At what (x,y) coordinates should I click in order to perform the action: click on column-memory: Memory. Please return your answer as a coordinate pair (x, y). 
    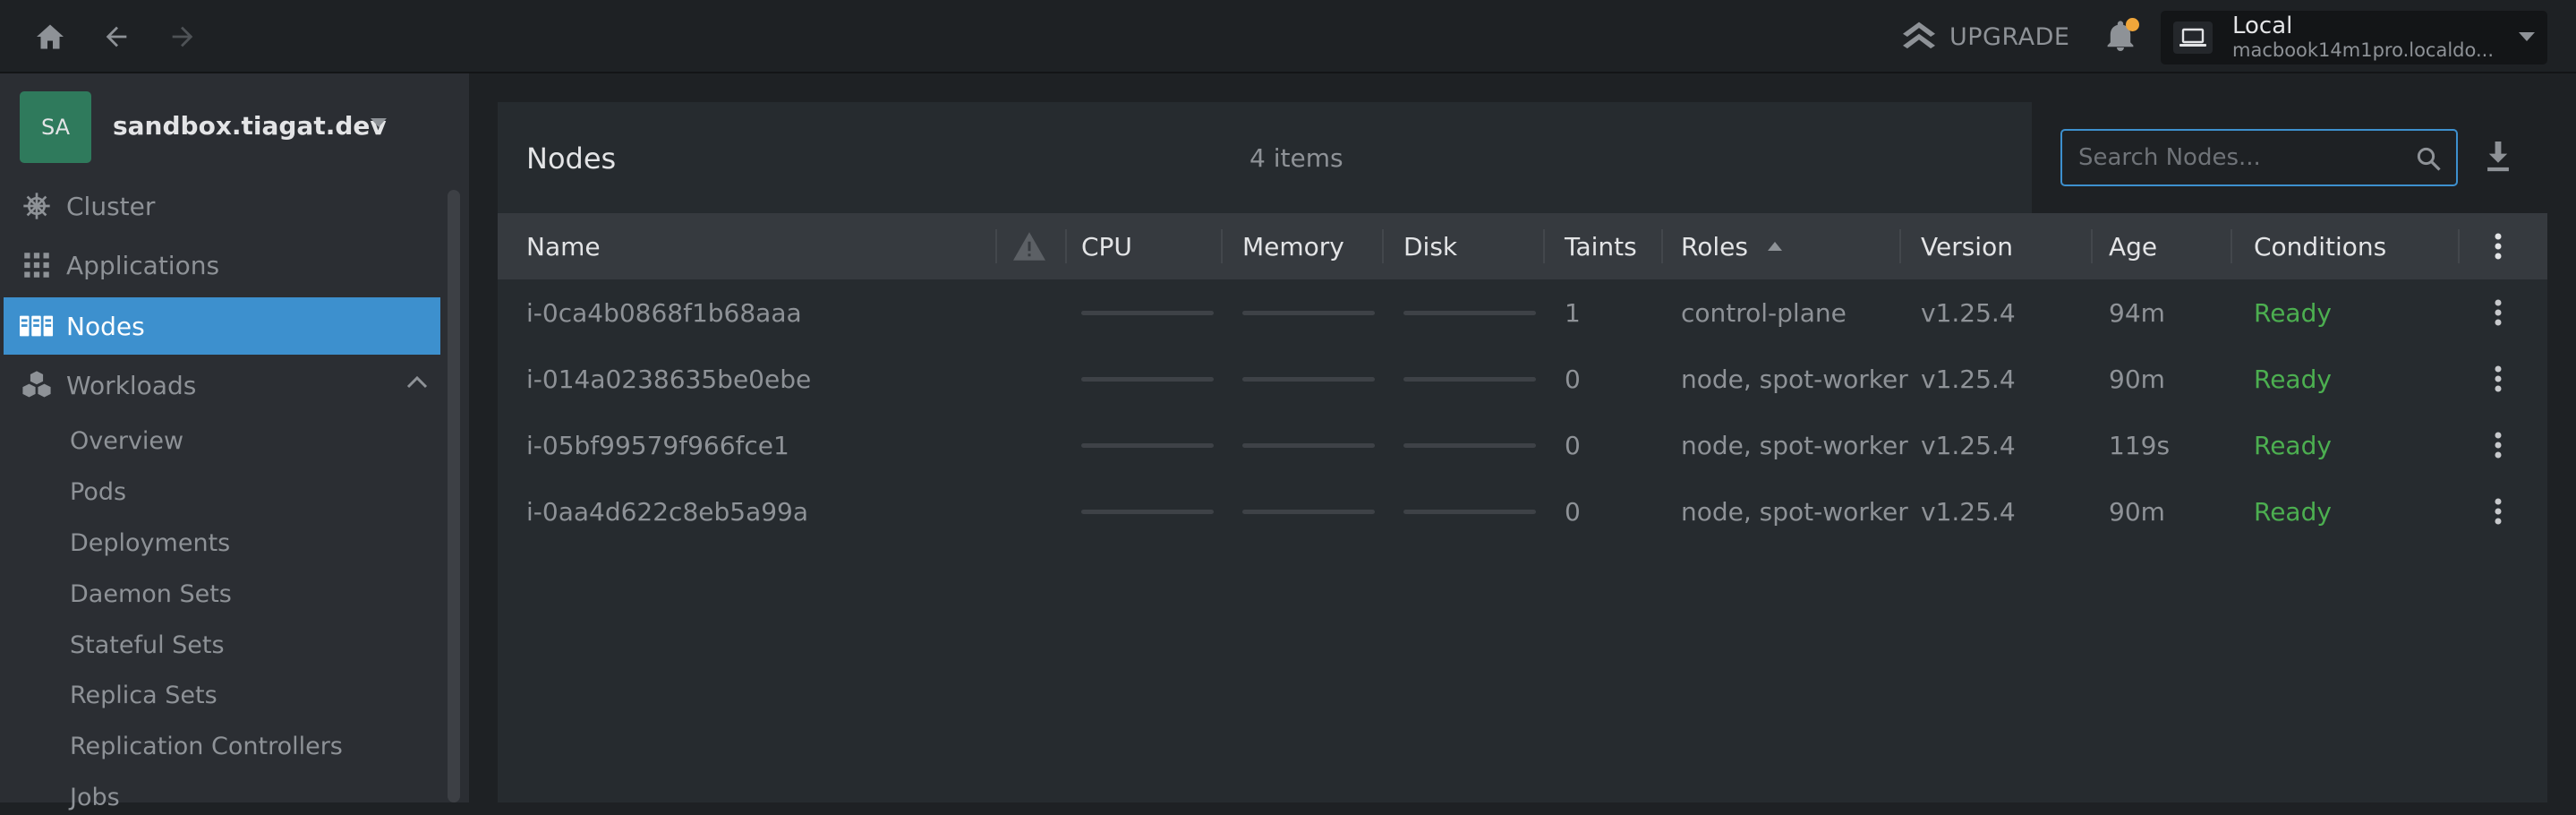
    Looking at the image, I should click on (1293, 246).